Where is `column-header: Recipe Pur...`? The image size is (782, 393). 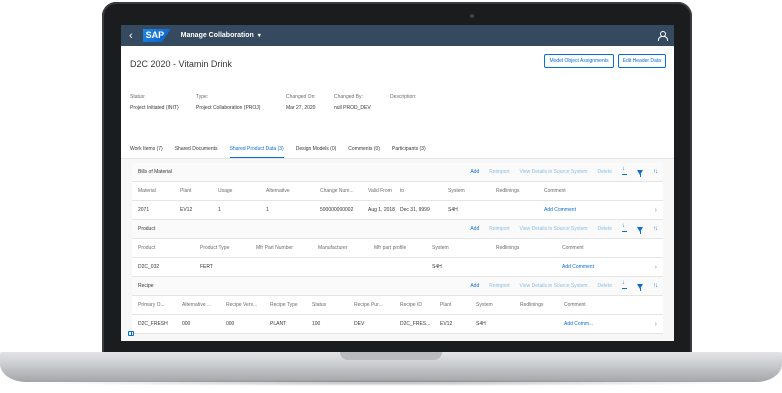
column-header: Recipe Pur... is located at coordinates (377, 305).